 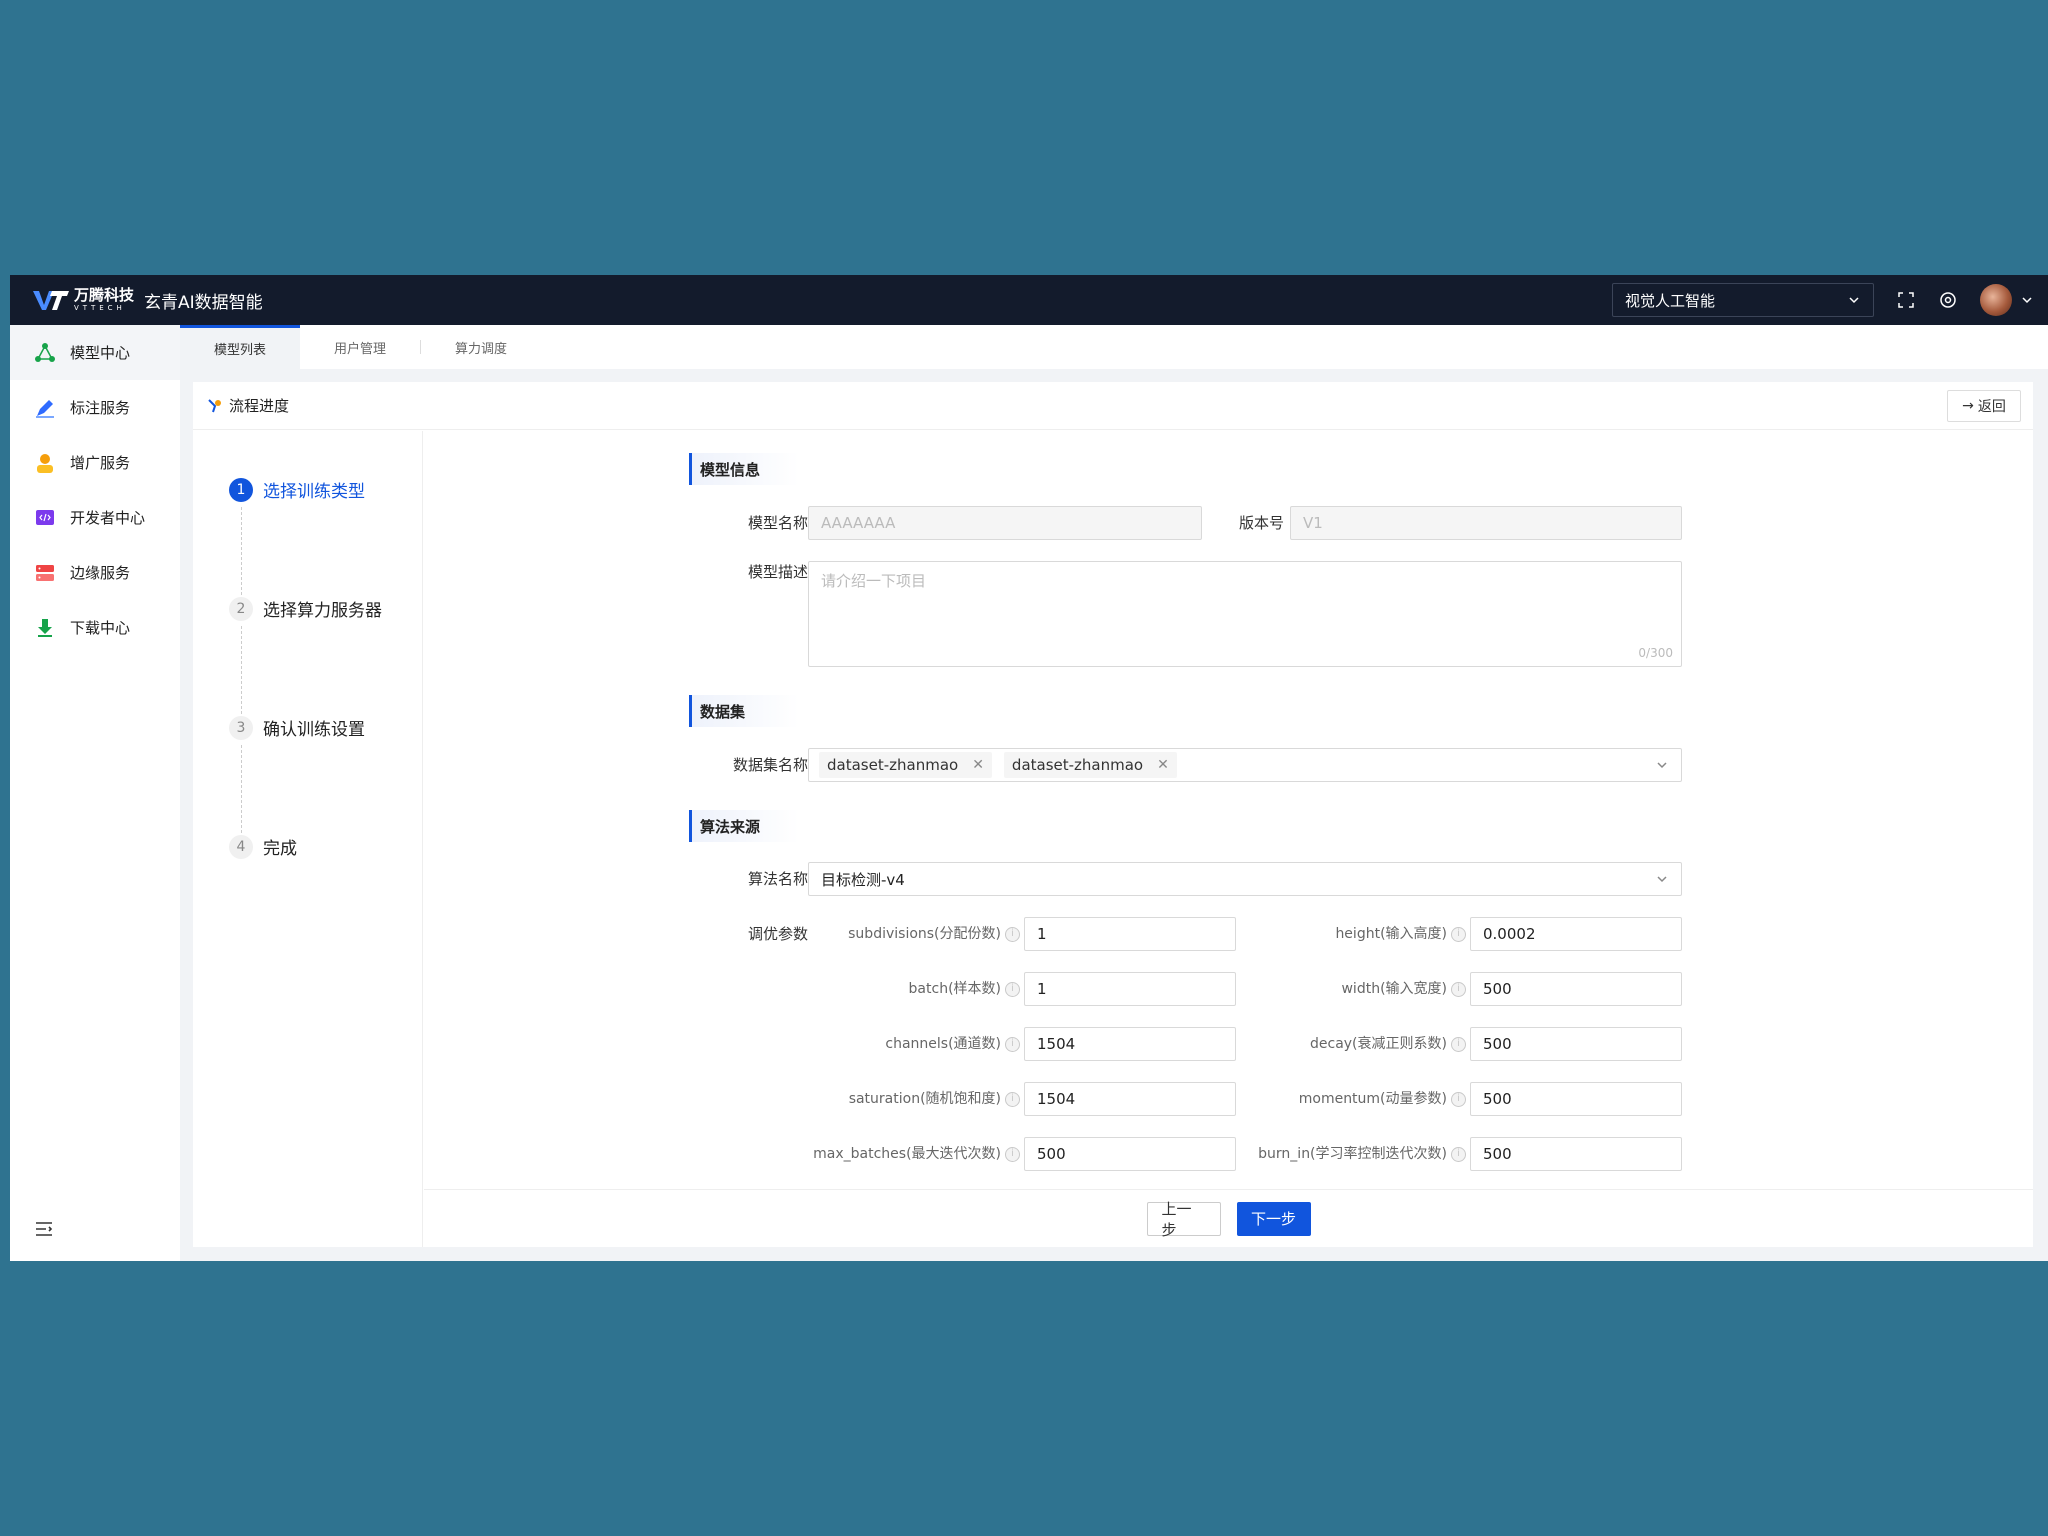 What do you see at coordinates (1335, 1154) in the screenshot?
I see `param-label-burn-in: burn_in(学习率控制迭代次数) i` at bounding box center [1335, 1154].